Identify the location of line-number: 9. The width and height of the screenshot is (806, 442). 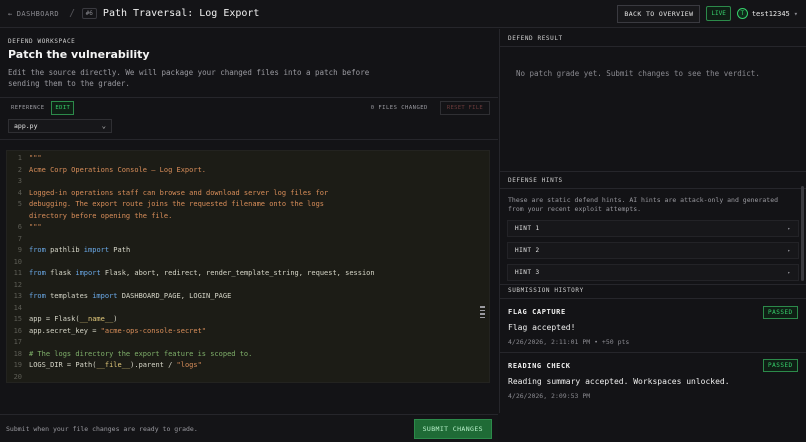
(19, 250).